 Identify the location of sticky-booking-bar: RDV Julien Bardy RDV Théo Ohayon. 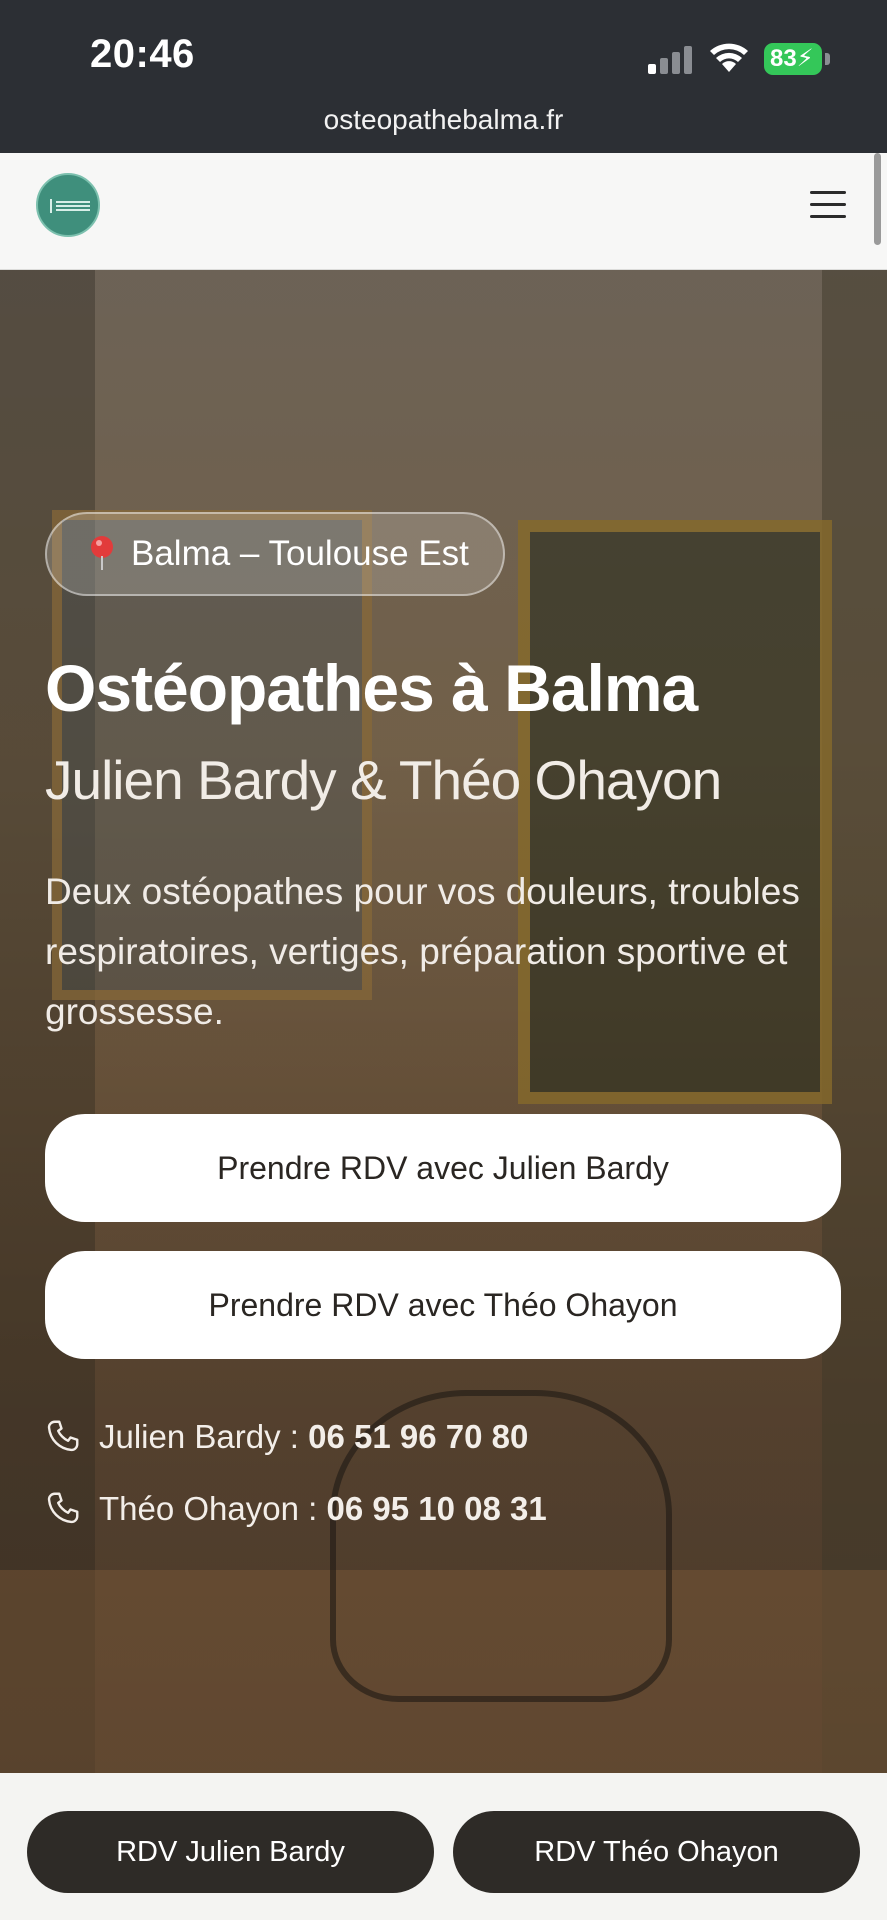
(443, 1846).